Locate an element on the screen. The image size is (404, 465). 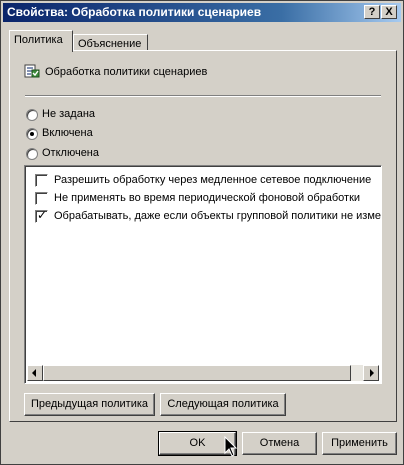
option-process-unchanged-checkbox: ✓ is located at coordinates (41, 215).